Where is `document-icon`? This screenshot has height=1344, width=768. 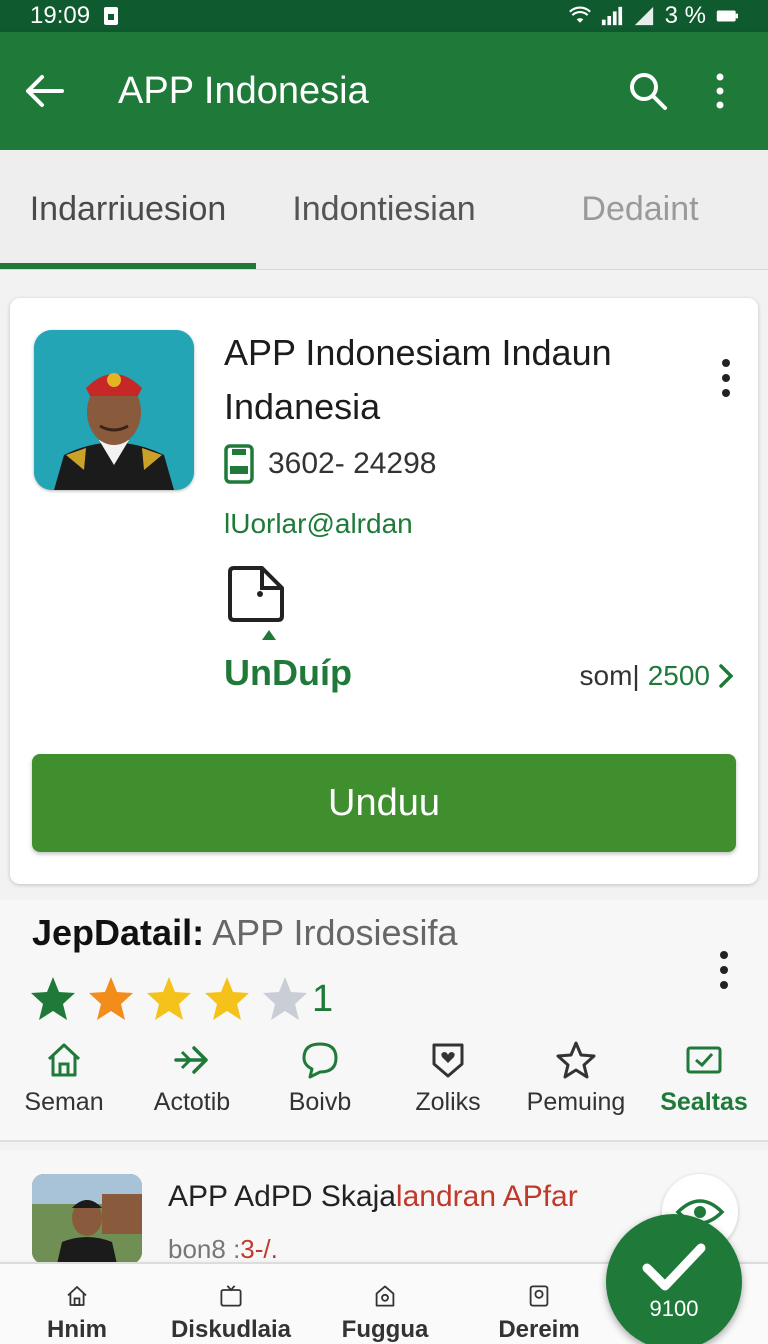 document-icon is located at coordinates (256, 594).